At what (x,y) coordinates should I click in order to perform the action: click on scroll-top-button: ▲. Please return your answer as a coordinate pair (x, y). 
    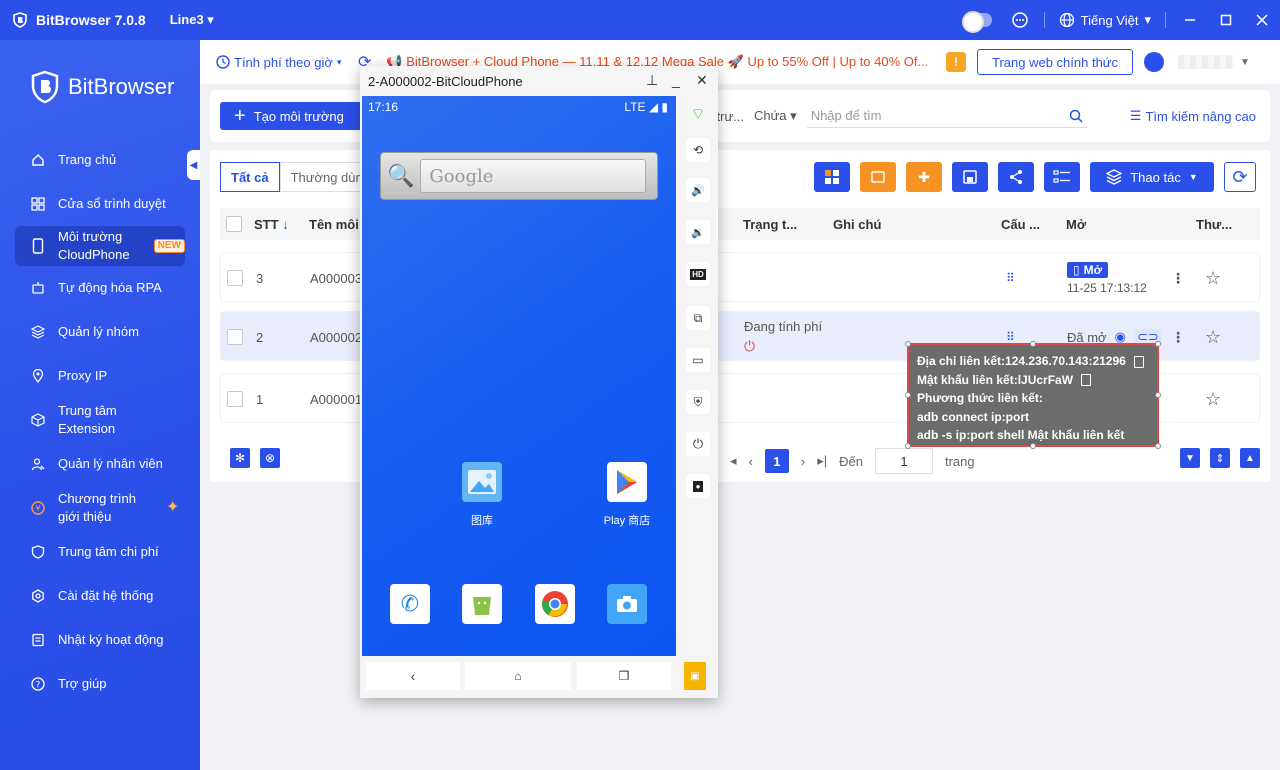
    Looking at the image, I should click on (1250, 458).